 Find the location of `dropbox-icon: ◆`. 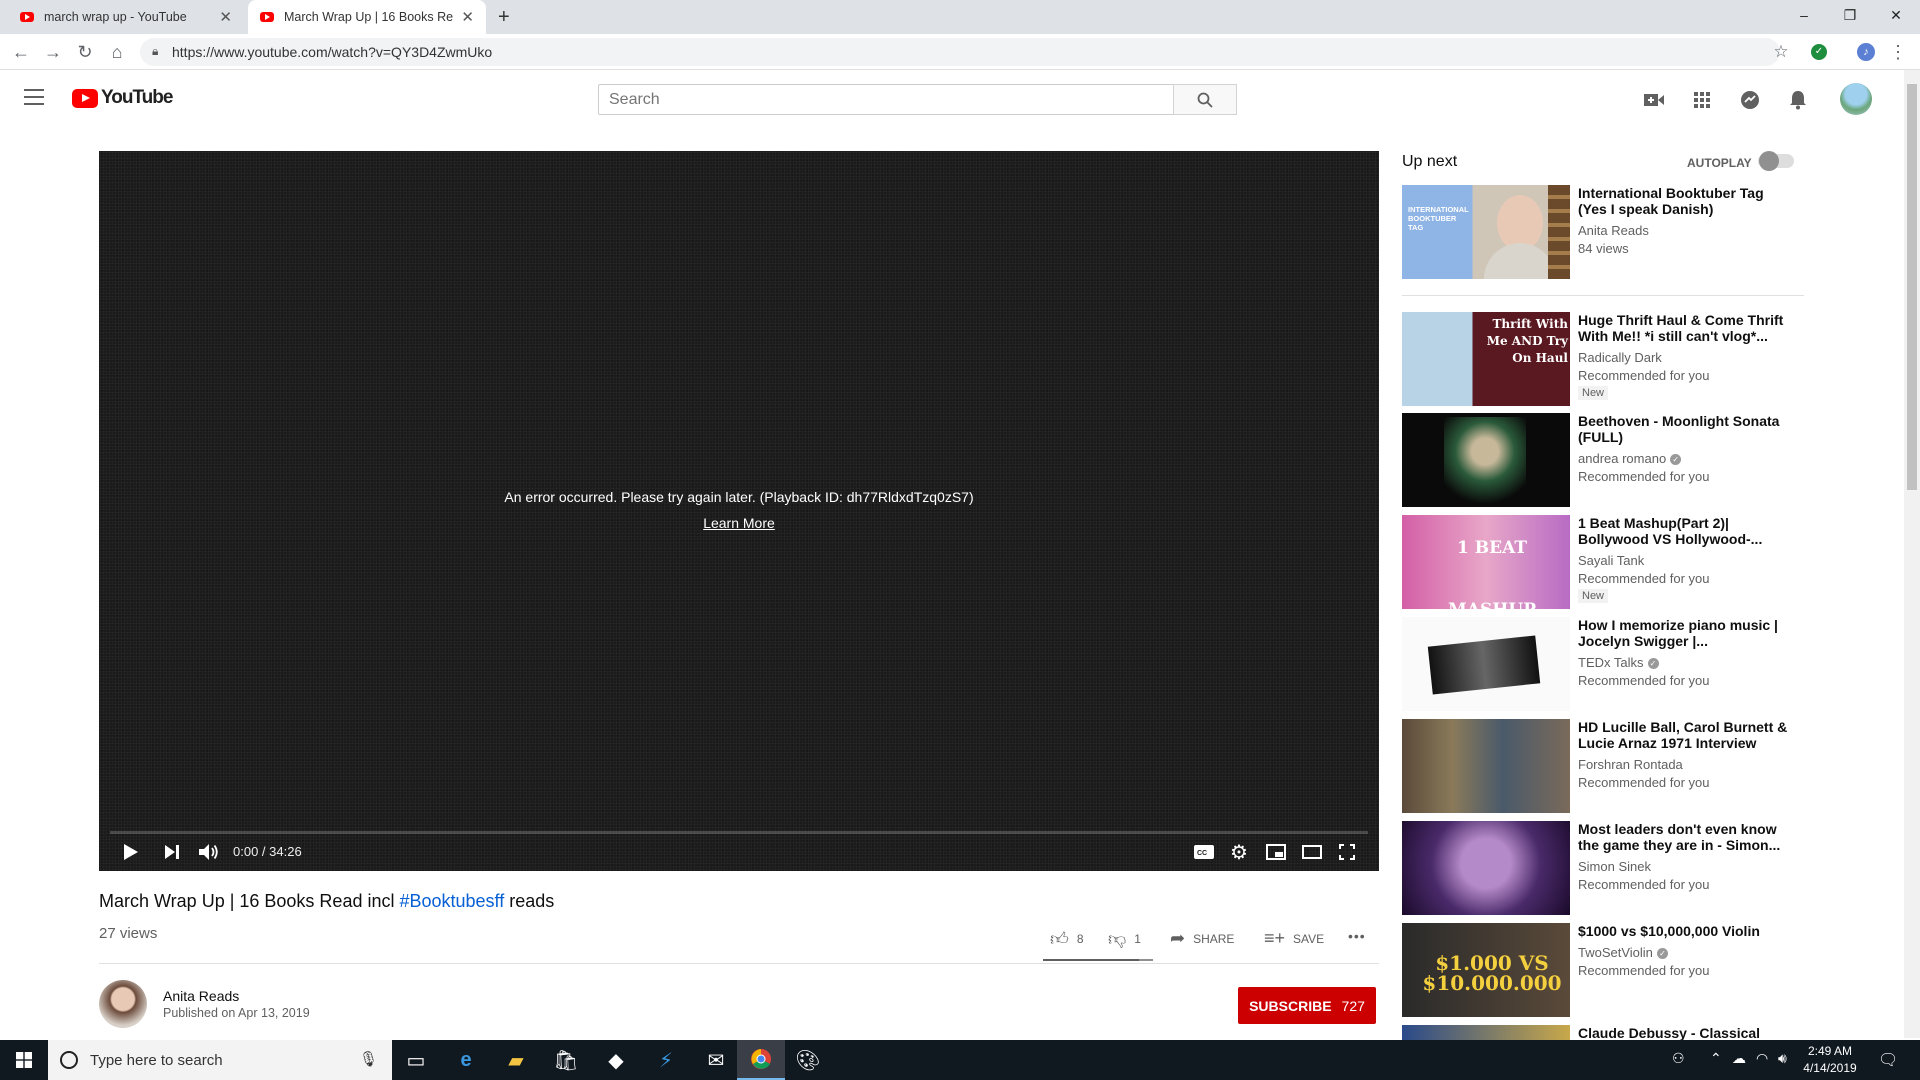

dropbox-icon: ◆ is located at coordinates (616, 1060).